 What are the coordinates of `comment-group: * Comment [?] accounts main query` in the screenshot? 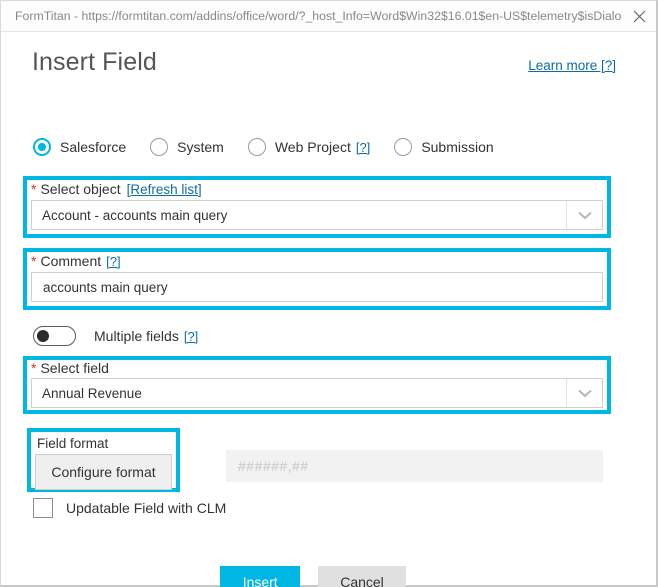 It's located at (317, 279).